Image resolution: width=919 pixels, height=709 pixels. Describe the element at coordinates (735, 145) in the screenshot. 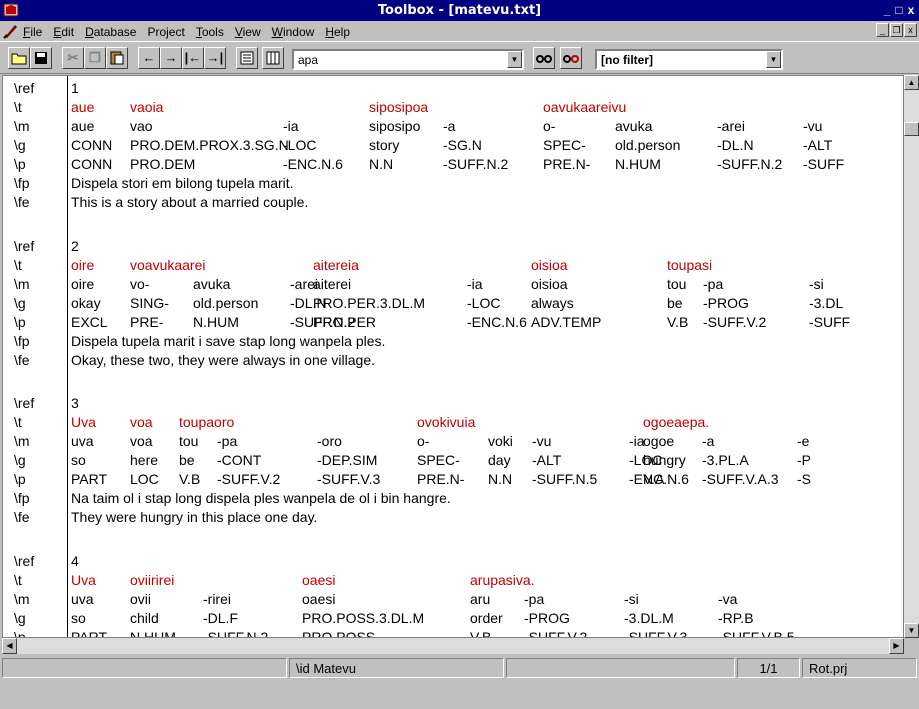

I see `gloss-word: -DL.N` at that location.